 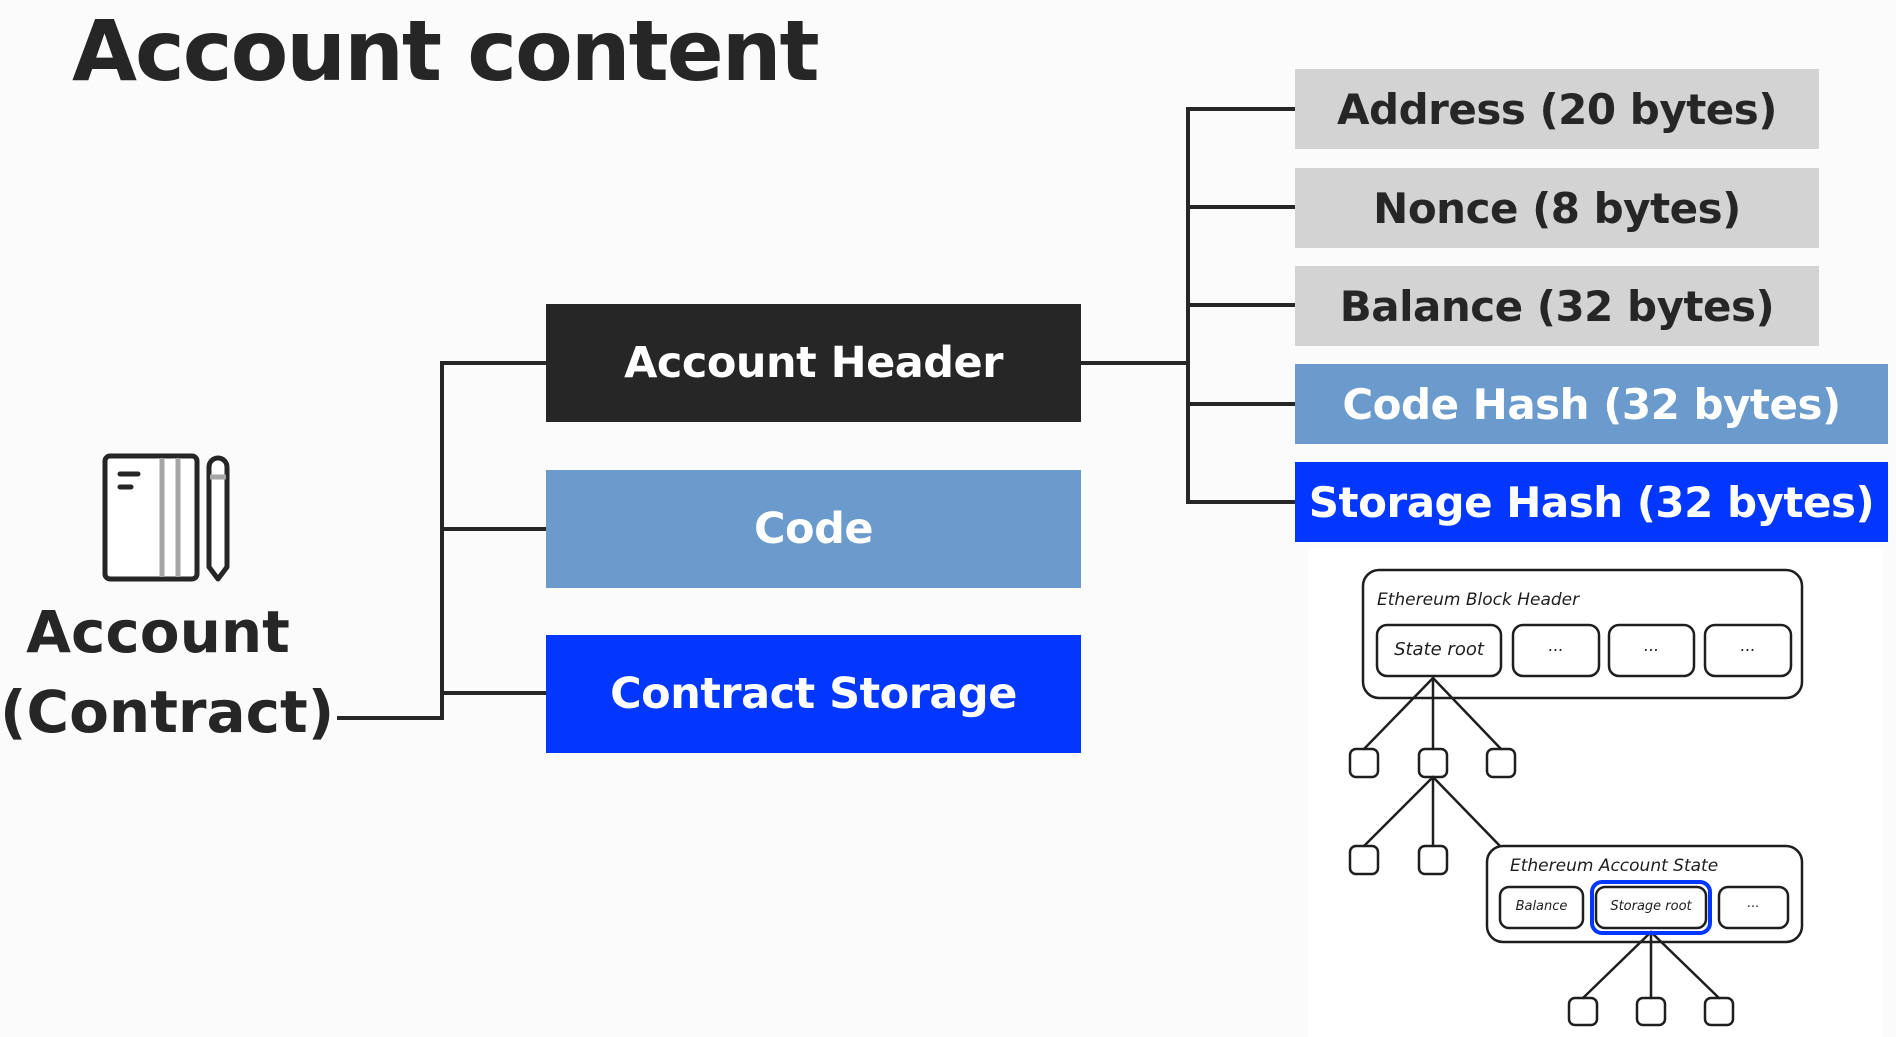 I want to click on account-header-label: Account Header, so click(x=813, y=363).